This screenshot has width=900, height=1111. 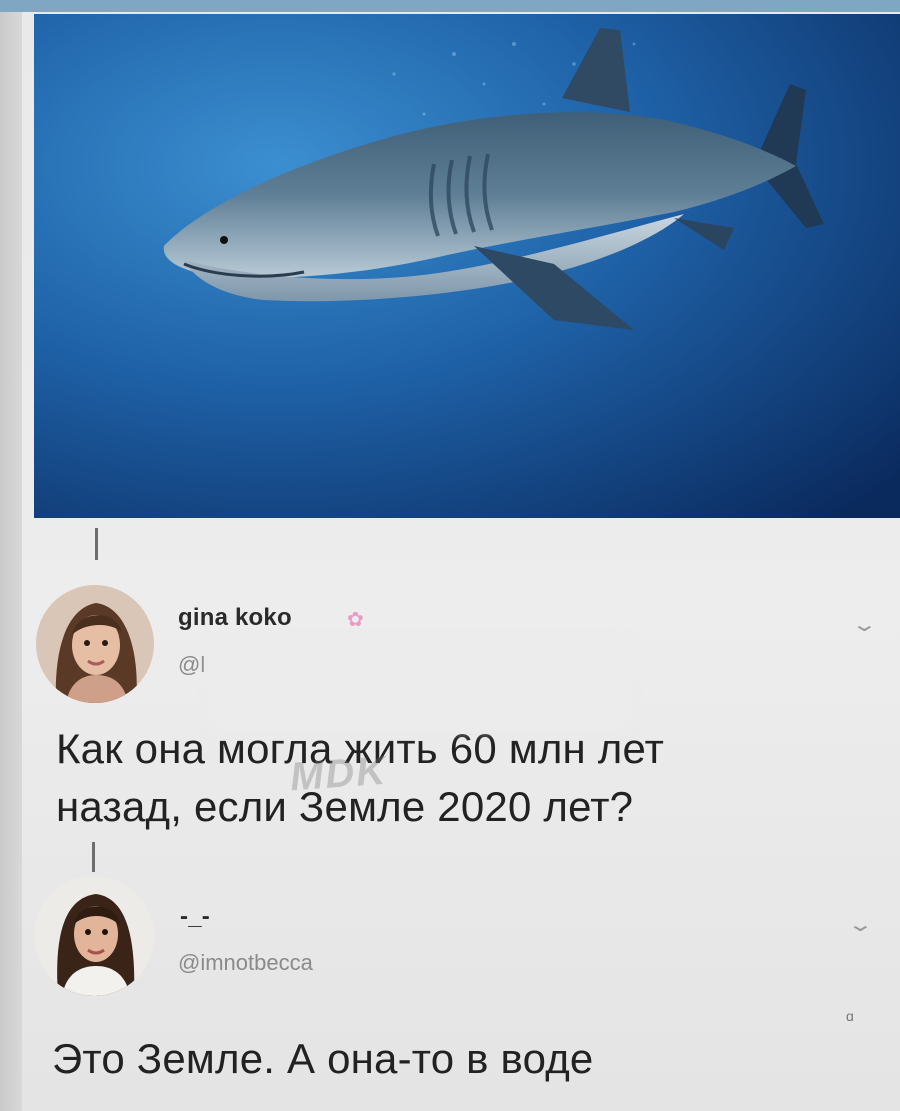 What do you see at coordinates (195, 917) in the screenshot?
I see `display-name: -_-` at bounding box center [195, 917].